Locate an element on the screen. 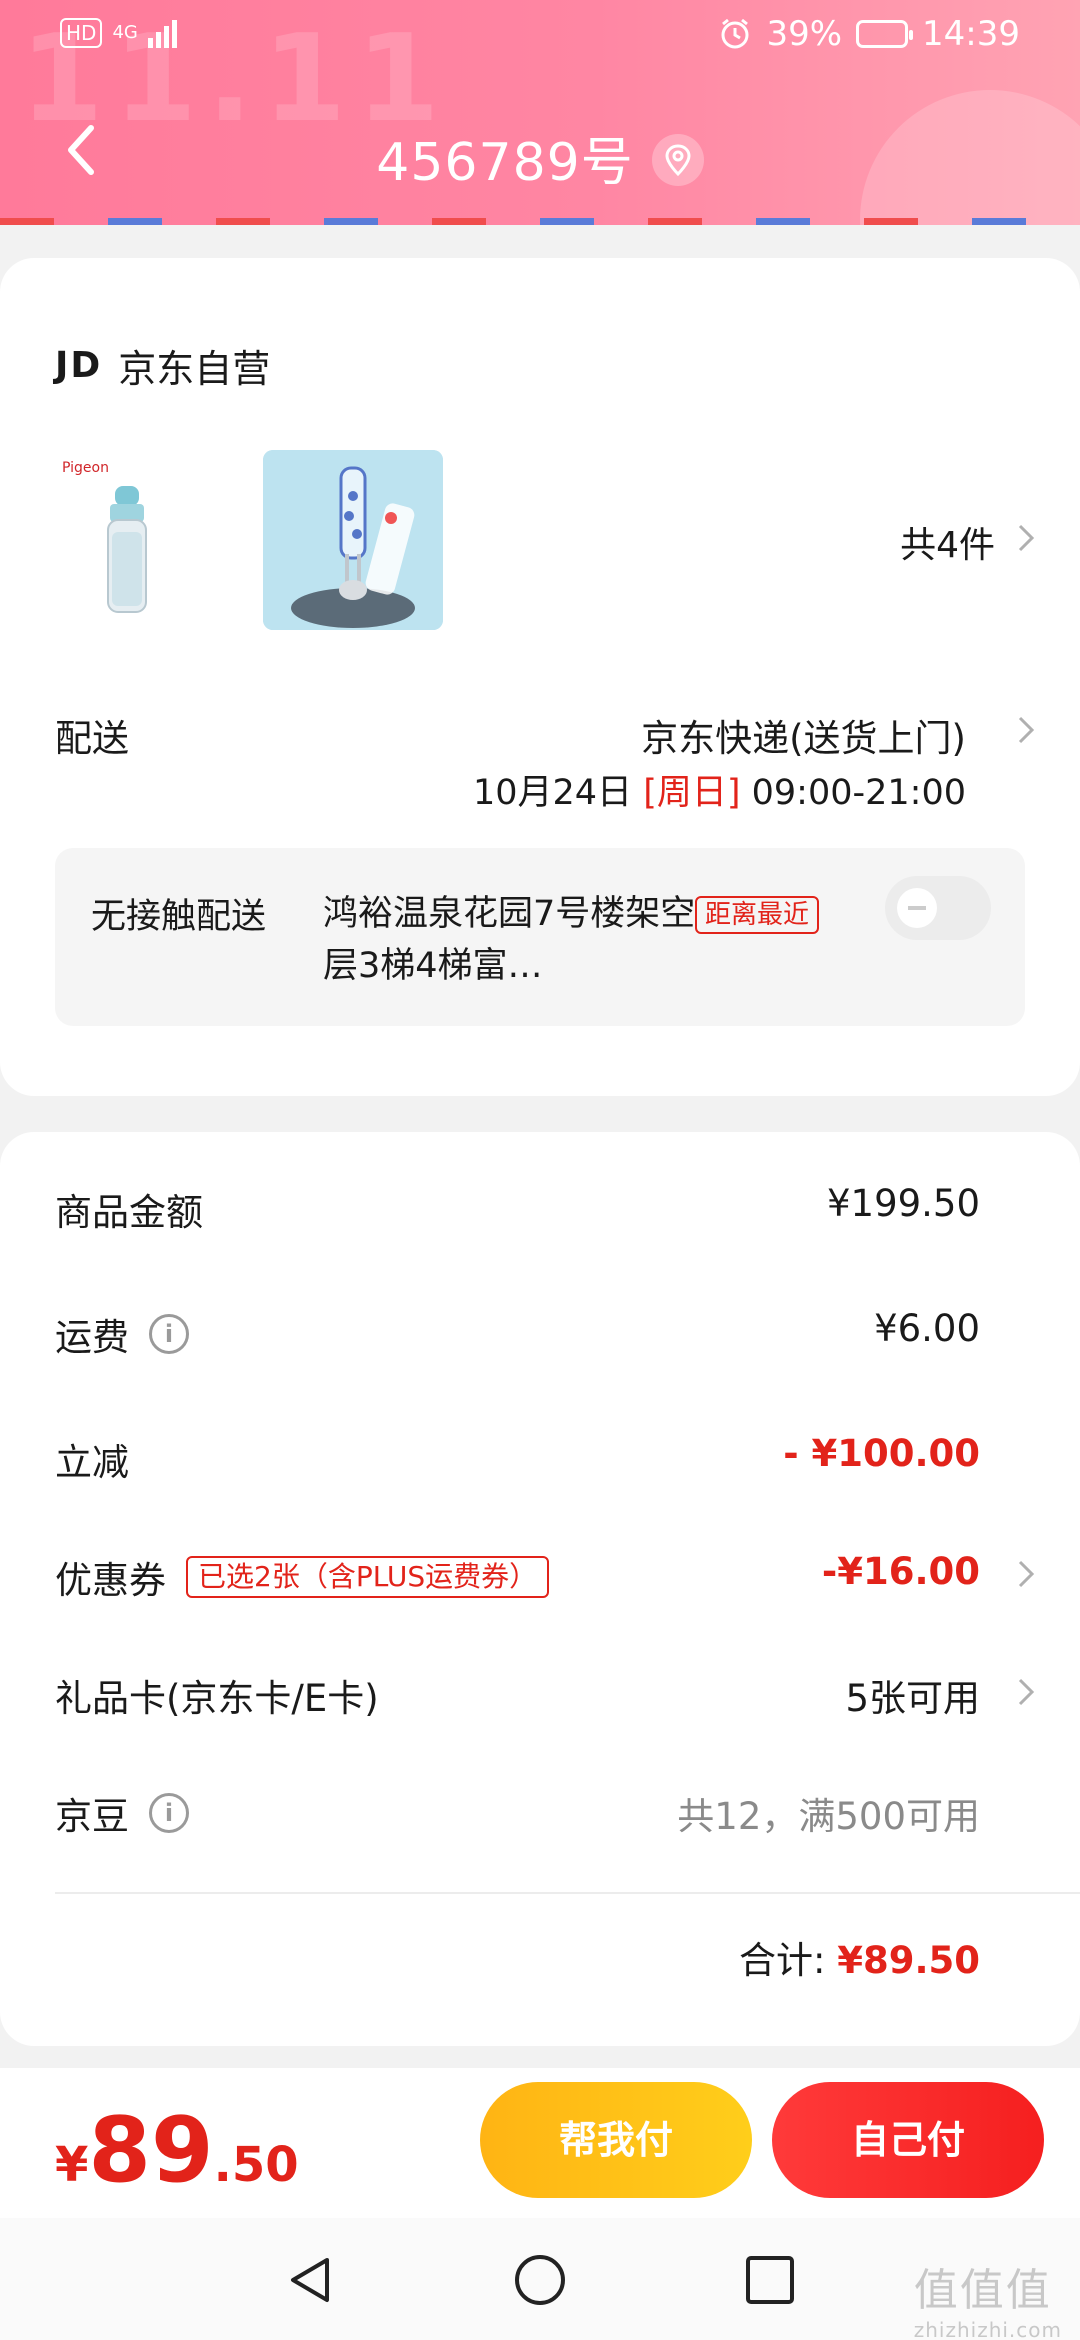  instant-discount-label: 立减 is located at coordinates (92, 1462).